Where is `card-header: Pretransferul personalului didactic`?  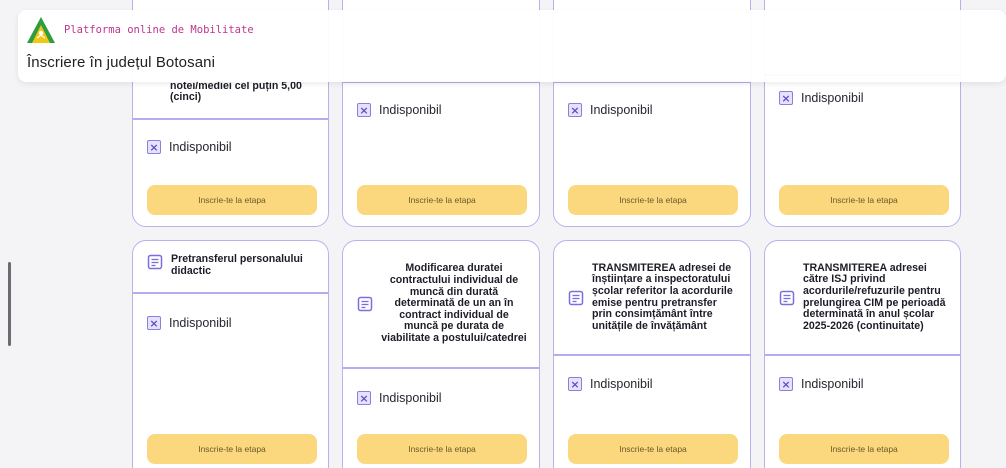
card-header: Pretransferul personalului didactic is located at coordinates (230, 267).